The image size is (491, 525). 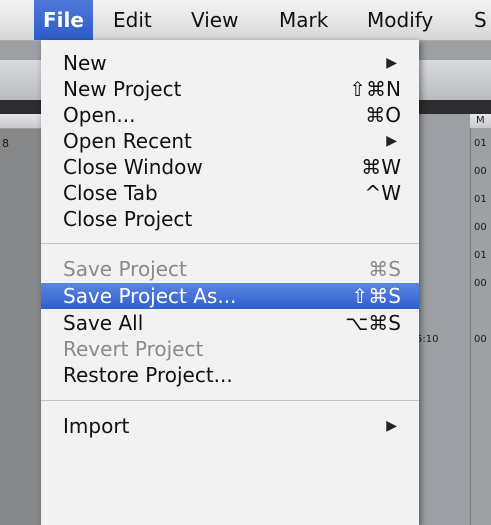 I want to click on background-timecode: 5:10, so click(x=427, y=339).